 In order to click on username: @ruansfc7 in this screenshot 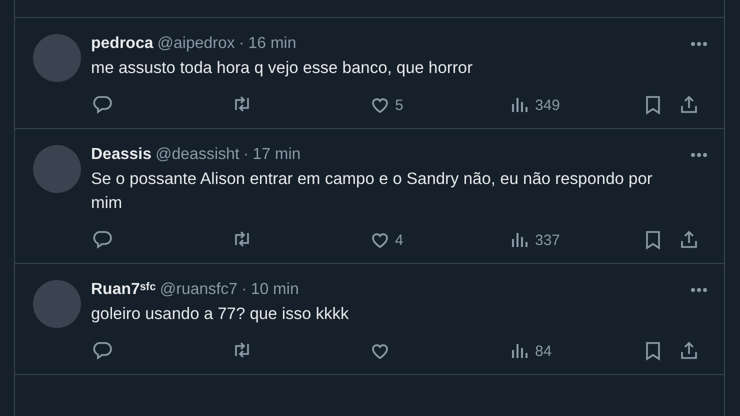, I will do `click(199, 290)`.